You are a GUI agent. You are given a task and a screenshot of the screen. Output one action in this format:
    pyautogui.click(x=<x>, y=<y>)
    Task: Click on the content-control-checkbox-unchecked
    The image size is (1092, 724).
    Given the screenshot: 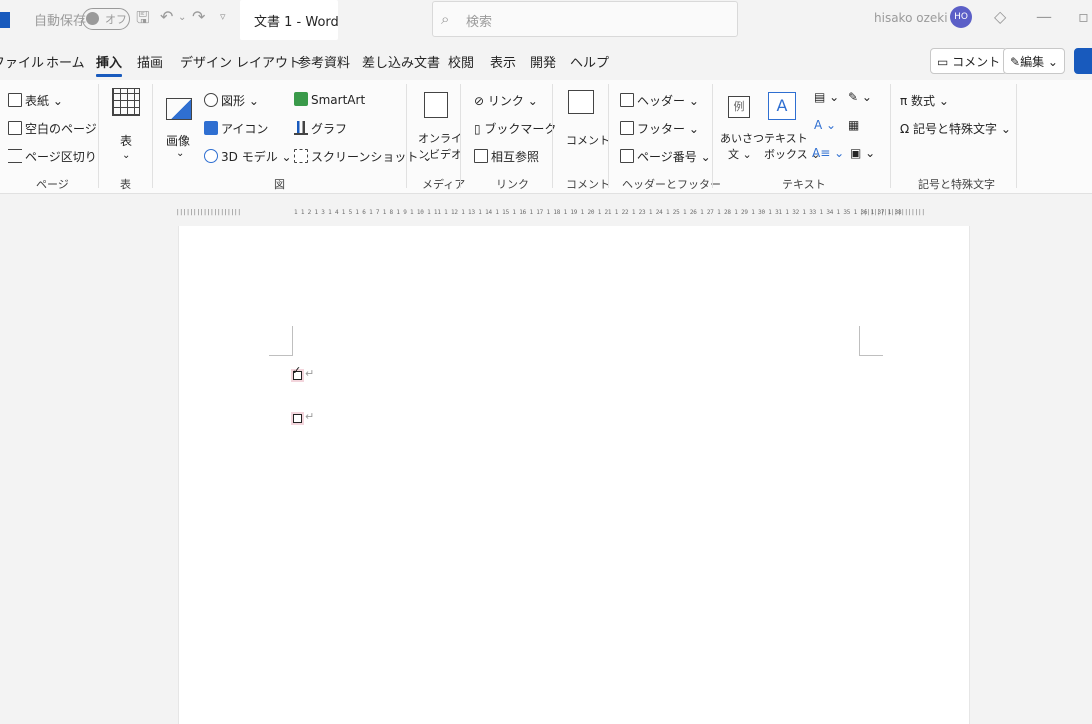 What is the action you would take?
    pyautogui.click(x=297, y=418)
    